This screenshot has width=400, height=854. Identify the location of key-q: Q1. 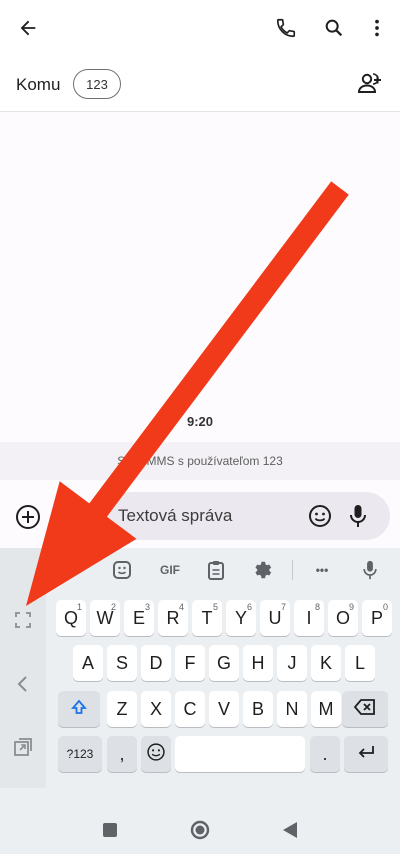
(71, 618).